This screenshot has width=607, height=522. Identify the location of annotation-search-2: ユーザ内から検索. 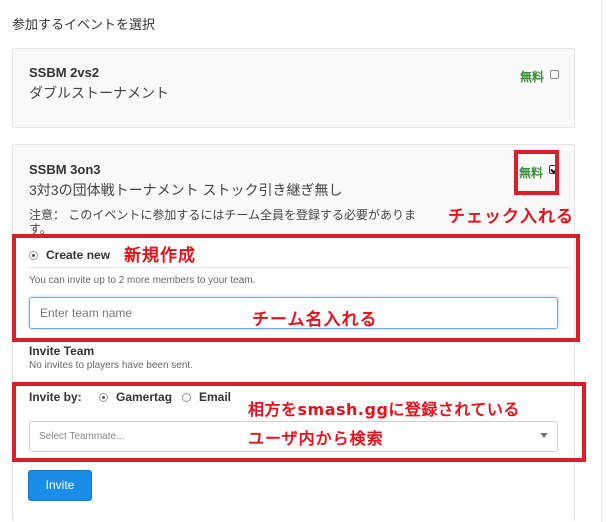
(316, 438).